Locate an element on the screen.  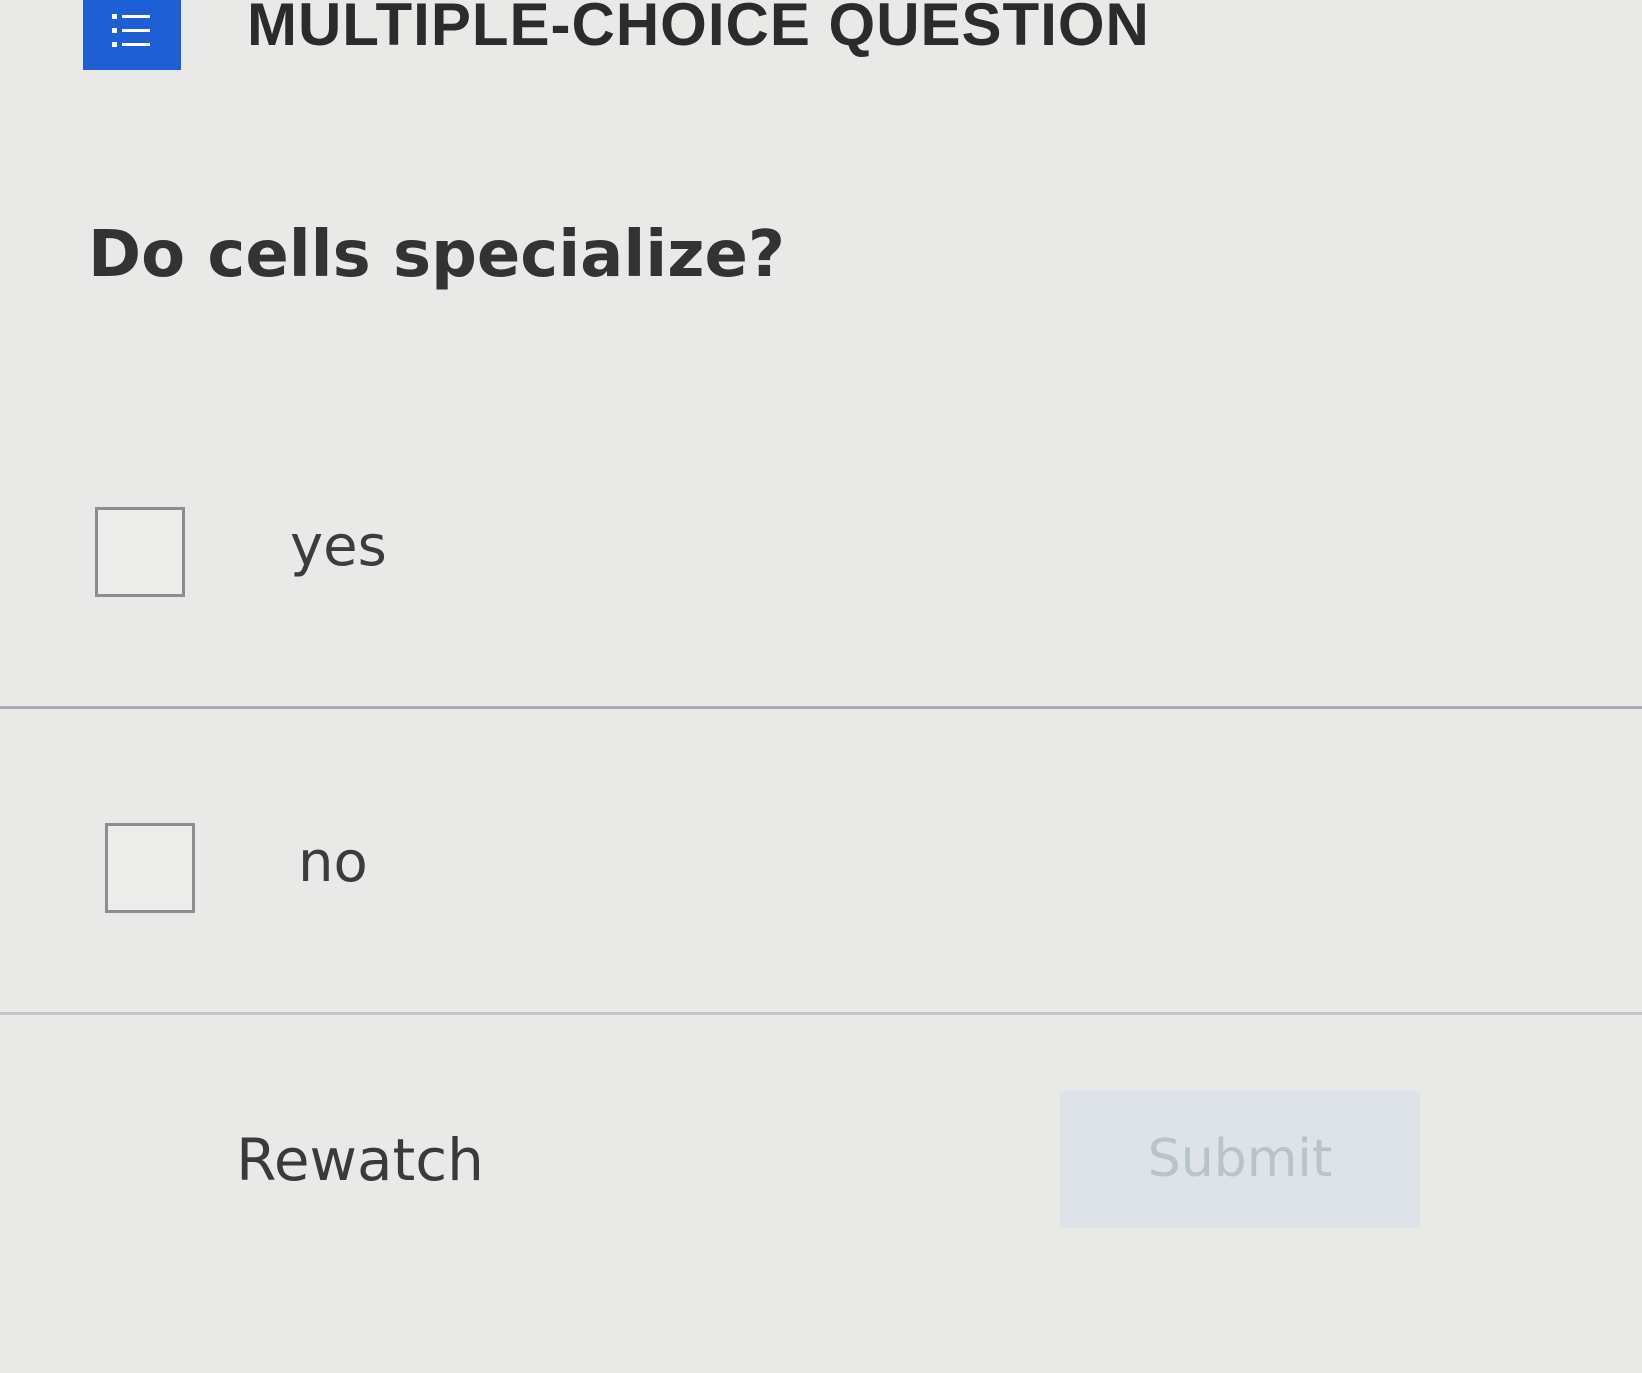
actions-divider is located at coordinates (821, 1013).